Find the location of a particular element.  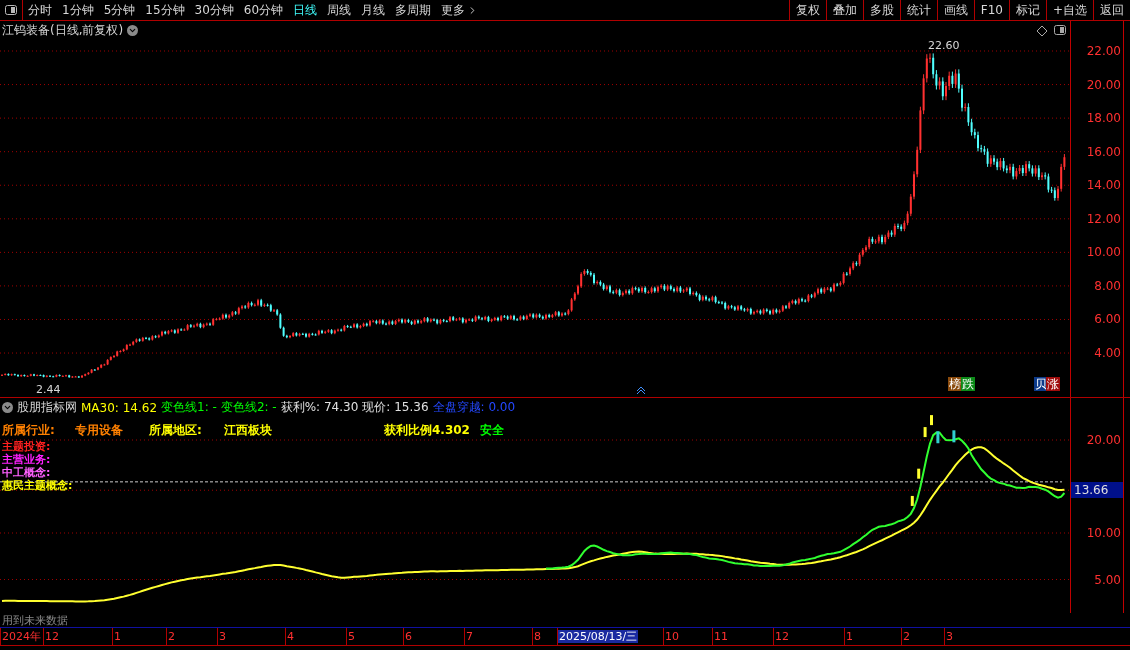

axis-label: 5.00 is located at coordinates (1107, 579).